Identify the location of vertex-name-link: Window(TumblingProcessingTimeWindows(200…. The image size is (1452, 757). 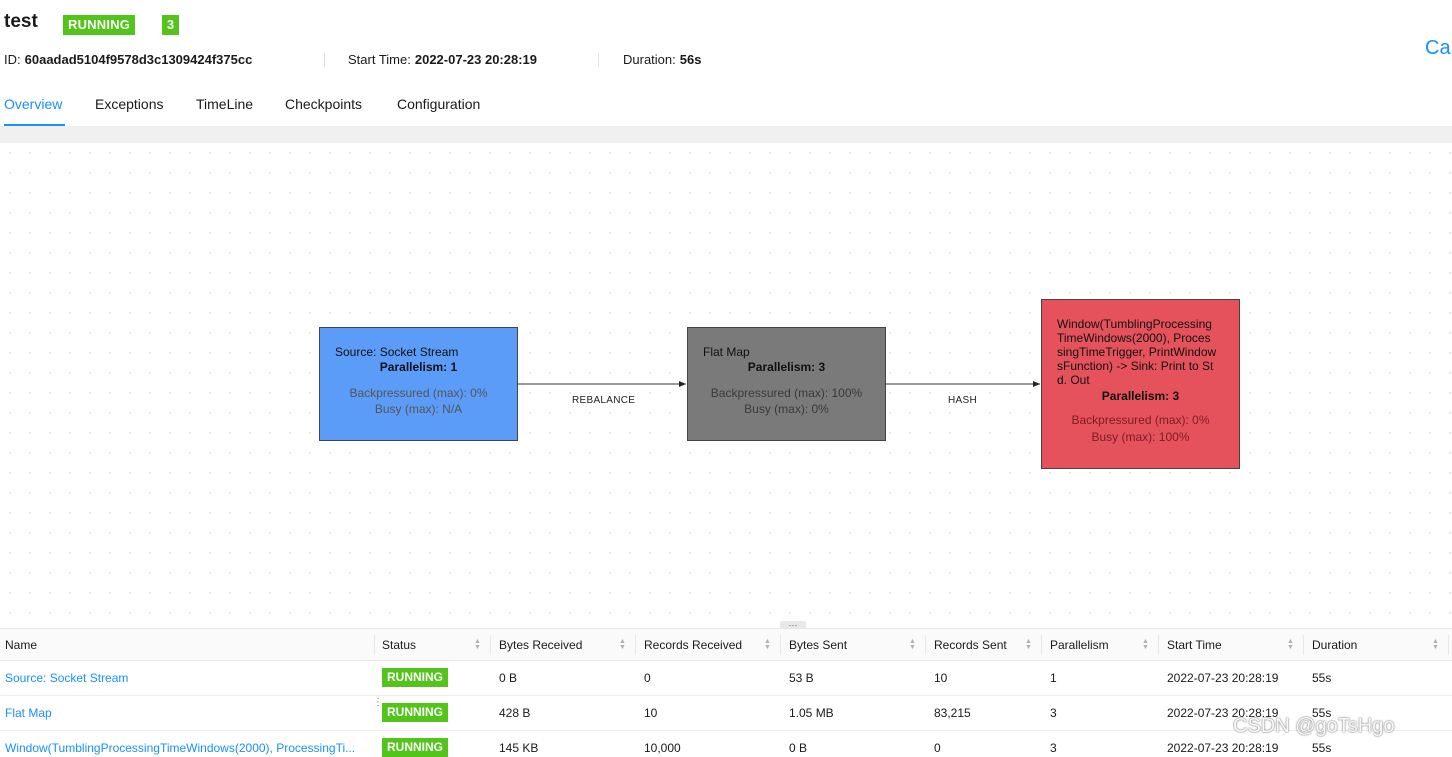
(186, 748).